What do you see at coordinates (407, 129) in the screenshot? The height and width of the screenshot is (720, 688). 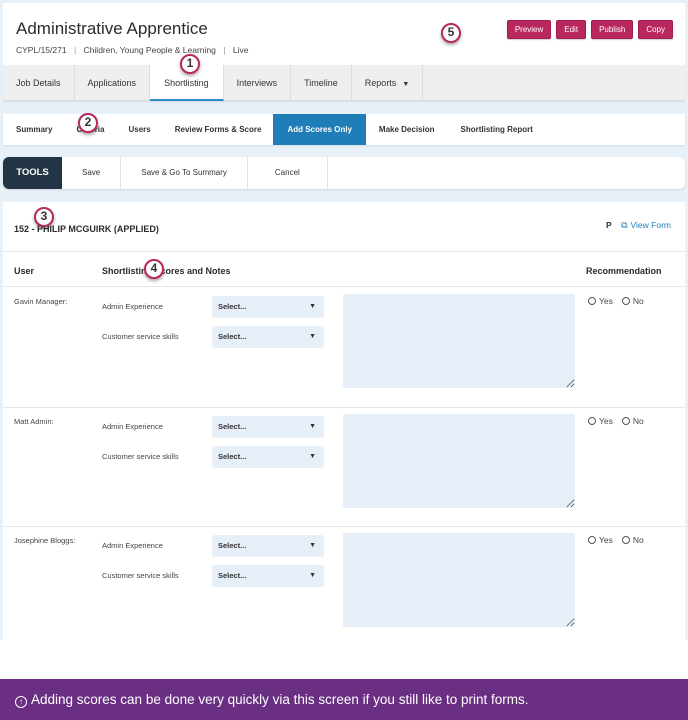 I see `subtab-make-decision: Make Decision` at bounding box center [407, 129].